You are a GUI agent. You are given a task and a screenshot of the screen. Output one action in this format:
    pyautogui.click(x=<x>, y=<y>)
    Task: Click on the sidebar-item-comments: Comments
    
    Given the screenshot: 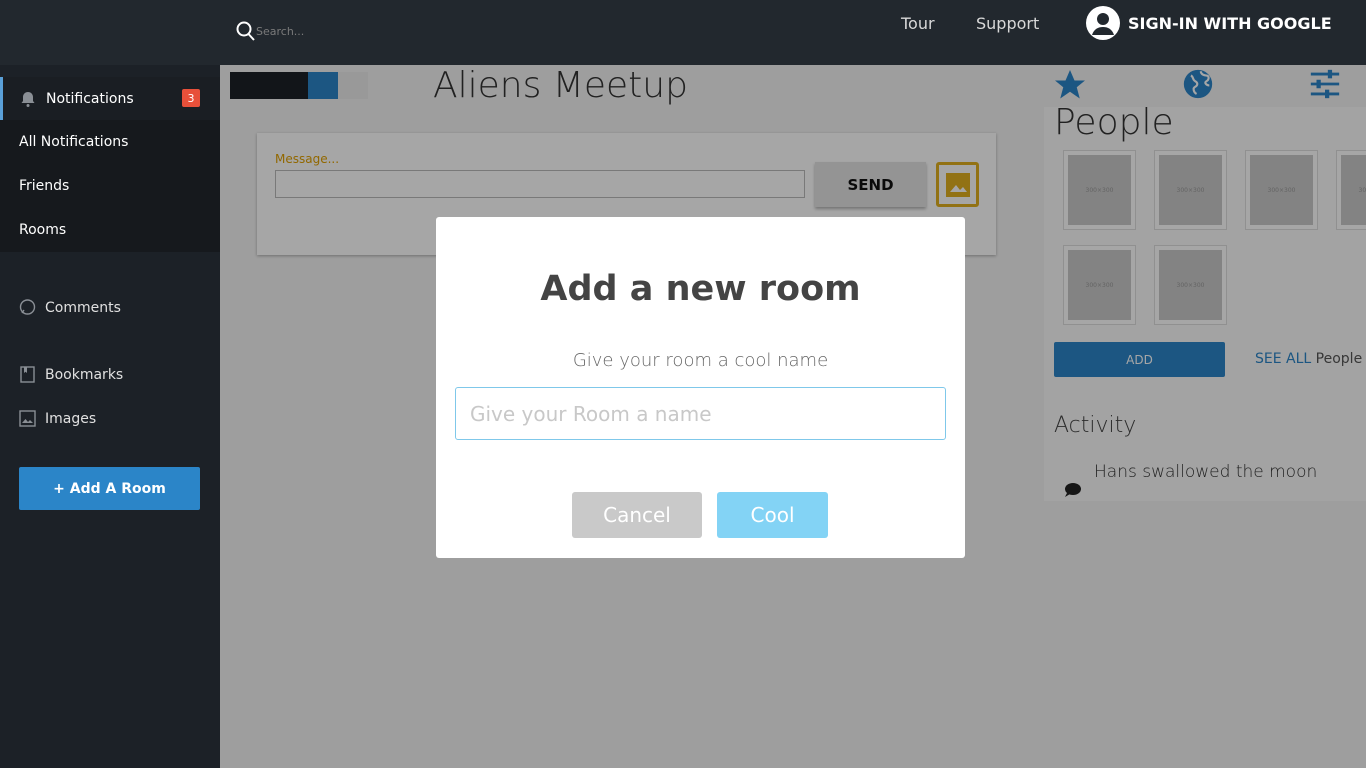 What is the action you would take?
    pyautogui.click(x=70, y=307)
    